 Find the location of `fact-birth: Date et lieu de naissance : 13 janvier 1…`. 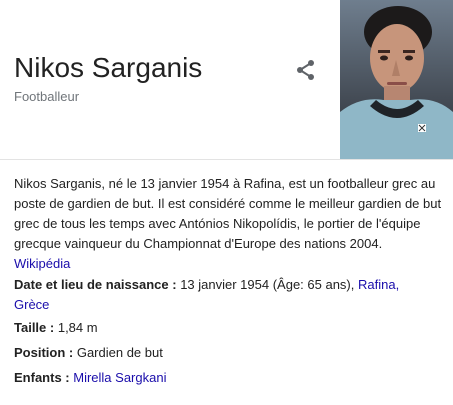

fact-birth: Date et lieu de naissance : 13 janvier 1… is located at coordinates (229, 295).